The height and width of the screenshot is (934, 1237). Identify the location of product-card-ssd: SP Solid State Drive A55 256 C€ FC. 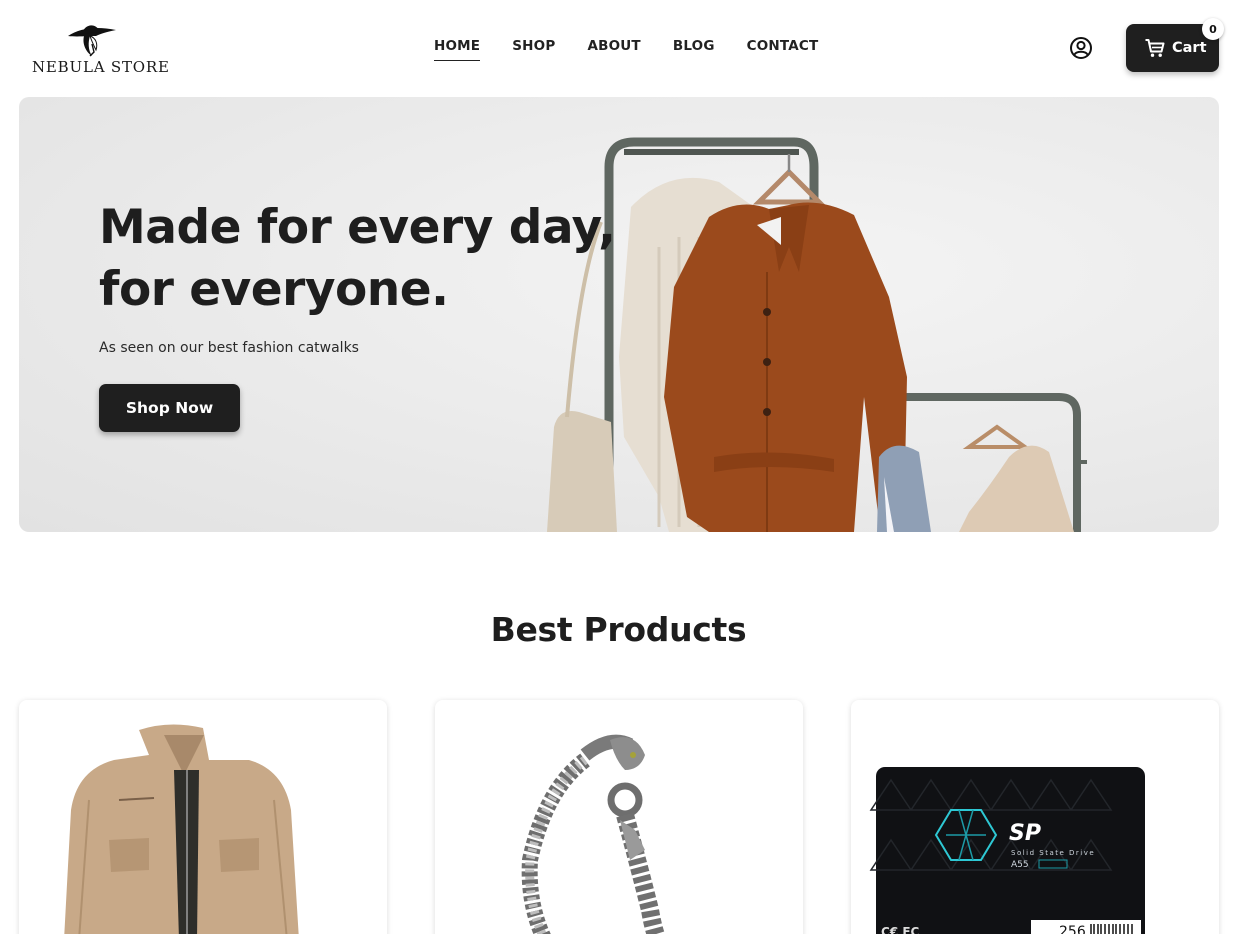
(1035, 817).